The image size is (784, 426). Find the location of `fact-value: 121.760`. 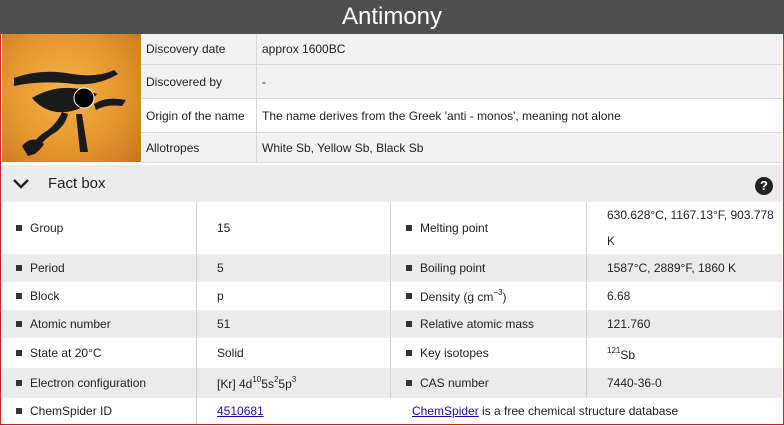

fact-value: 121.760 is located at coordinates (629, 324).